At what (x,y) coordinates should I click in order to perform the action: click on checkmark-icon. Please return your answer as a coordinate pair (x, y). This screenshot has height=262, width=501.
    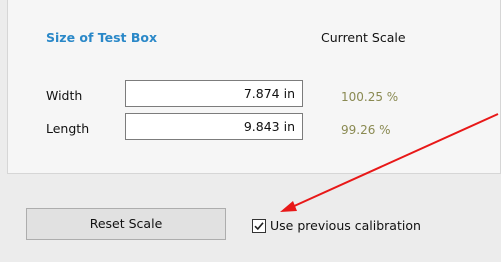
    Looking at the image, I should click on (259, 226).